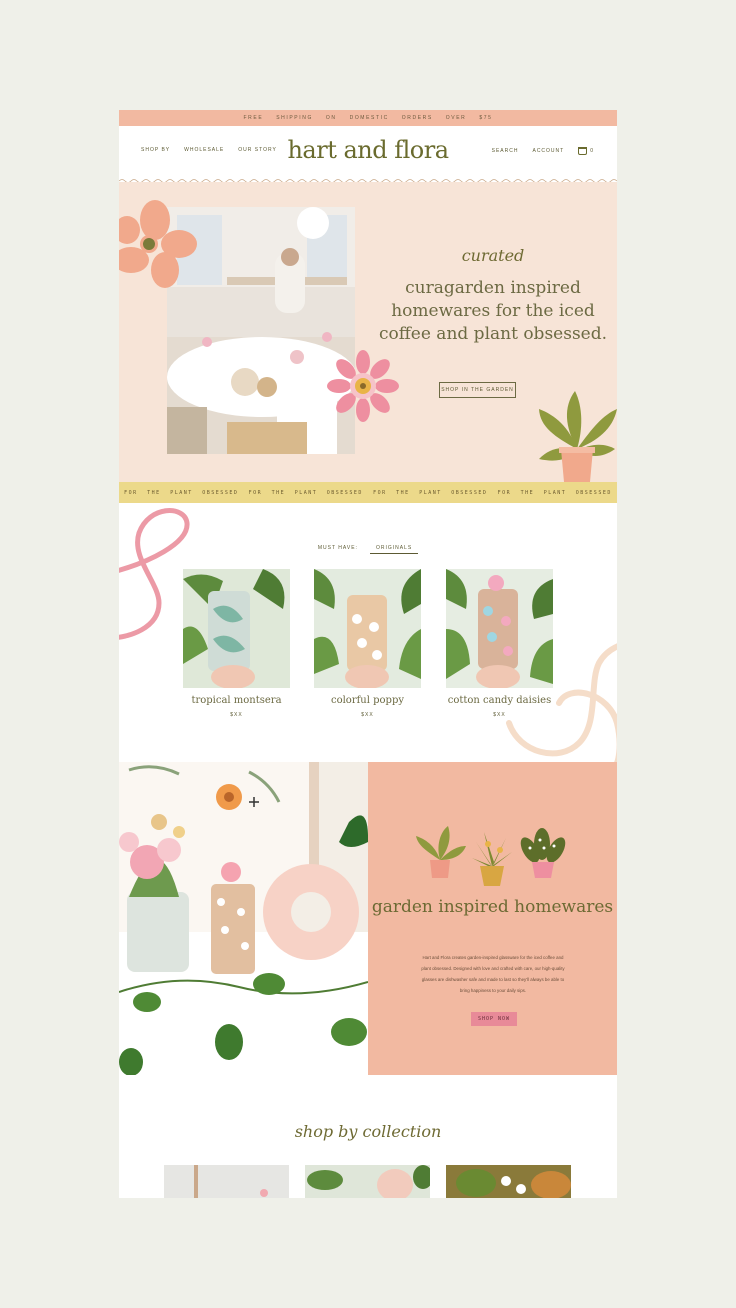  I want to click on product-name: tropical montsera, so click(236, 700).